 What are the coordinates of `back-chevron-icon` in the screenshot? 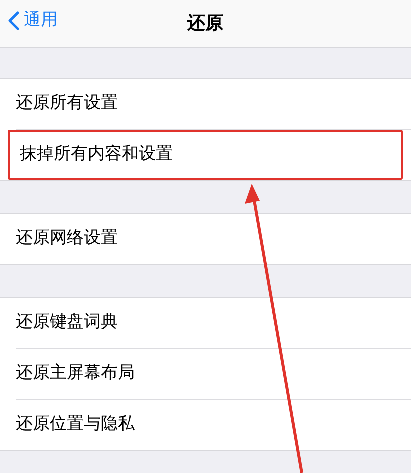 It's located at (14, 20).